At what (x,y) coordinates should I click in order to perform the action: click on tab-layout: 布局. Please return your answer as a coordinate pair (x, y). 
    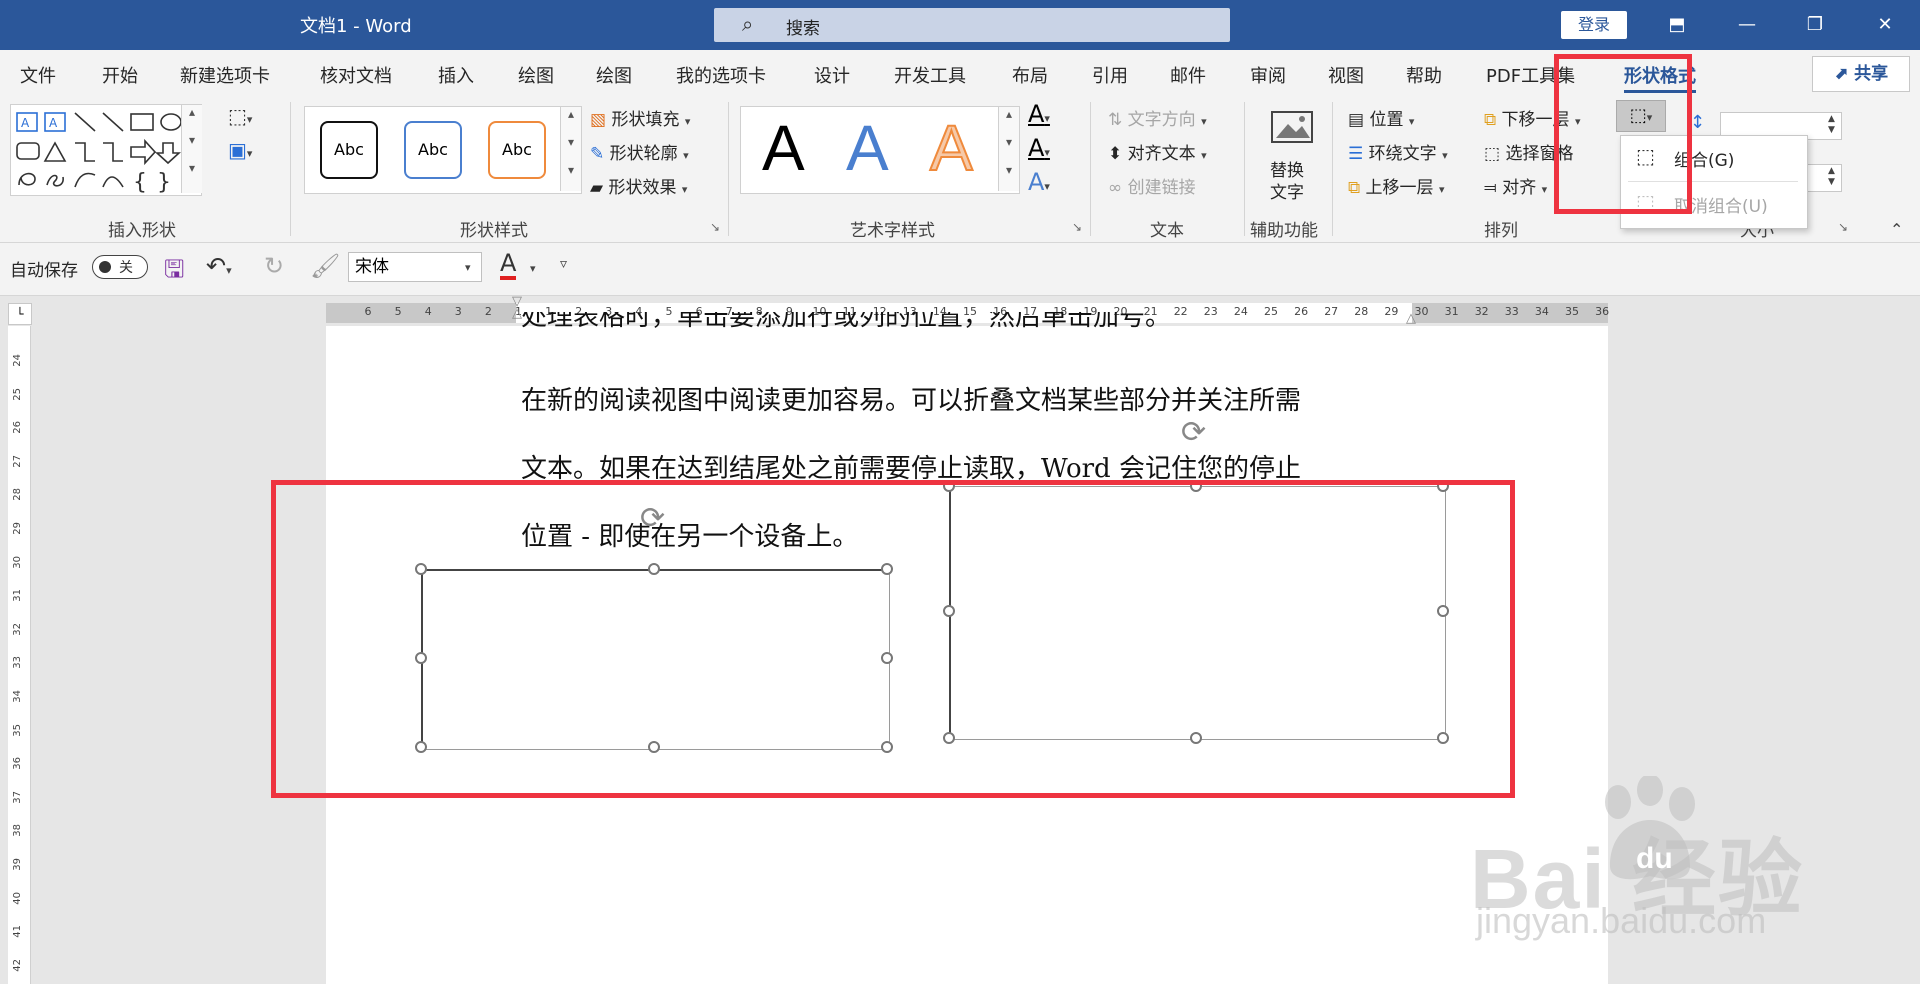
    Looking at the image, I should click on (1030, 75).